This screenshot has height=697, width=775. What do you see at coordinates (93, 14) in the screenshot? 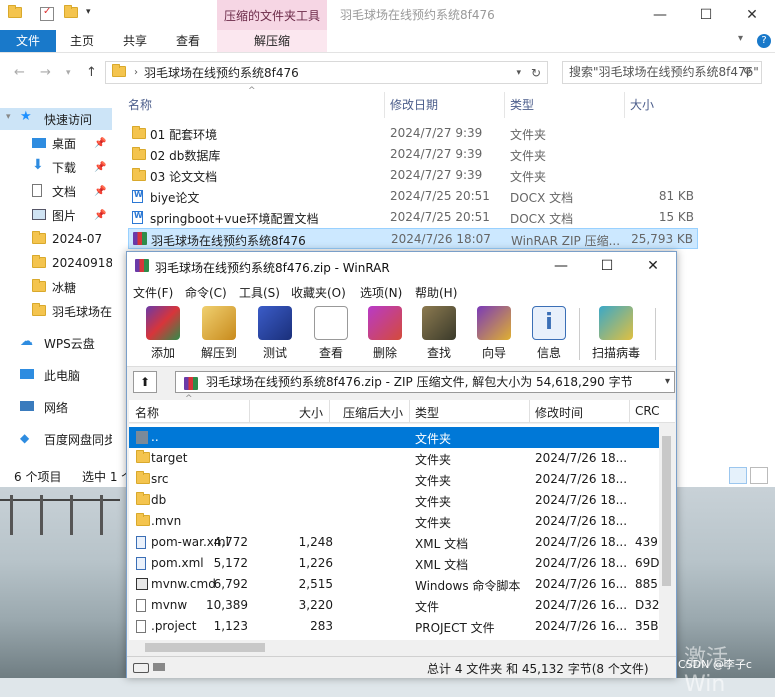
I see `qa-dropdown-icon: ▾` at bounding box center [93, 14].